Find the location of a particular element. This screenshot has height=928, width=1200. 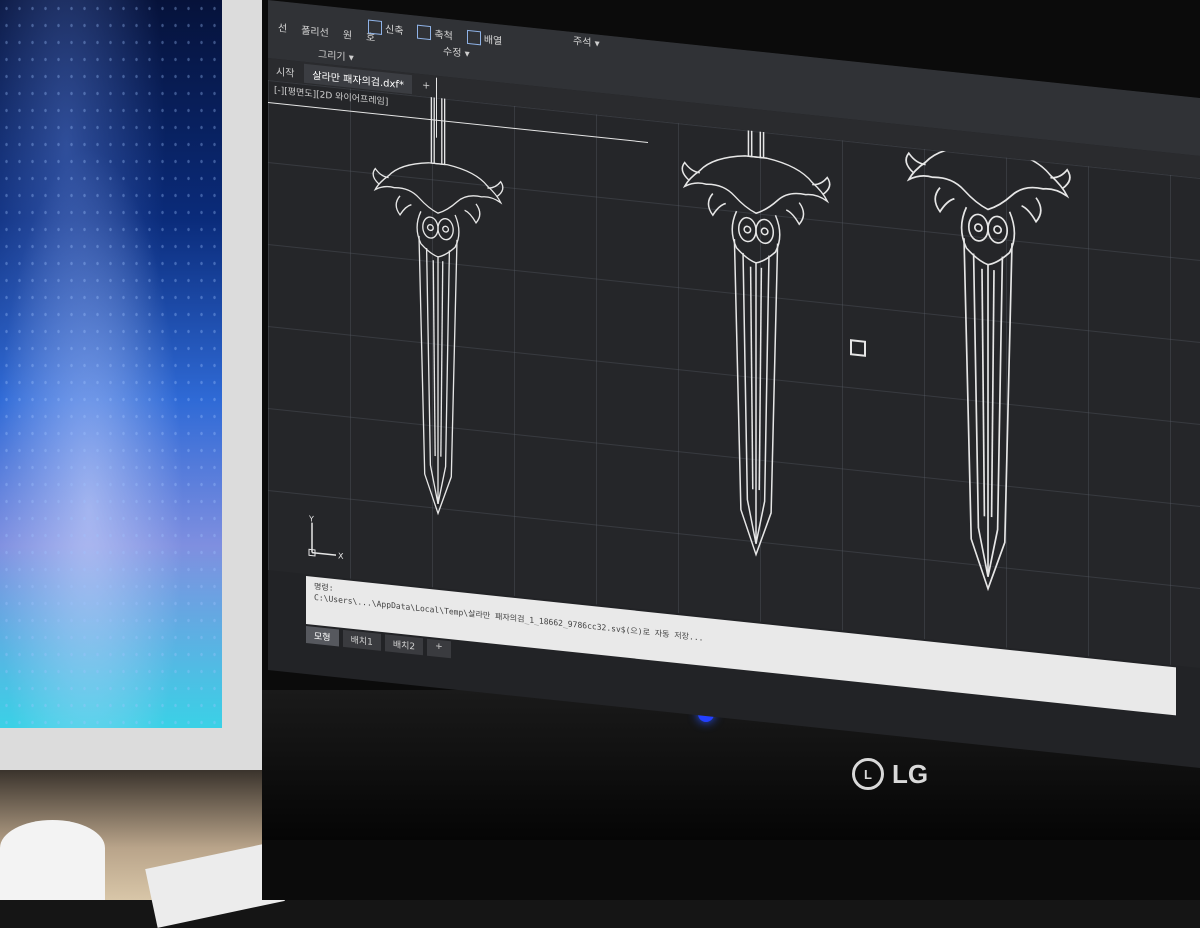

circle-tool: 원 is located at coordinates (347, 34).